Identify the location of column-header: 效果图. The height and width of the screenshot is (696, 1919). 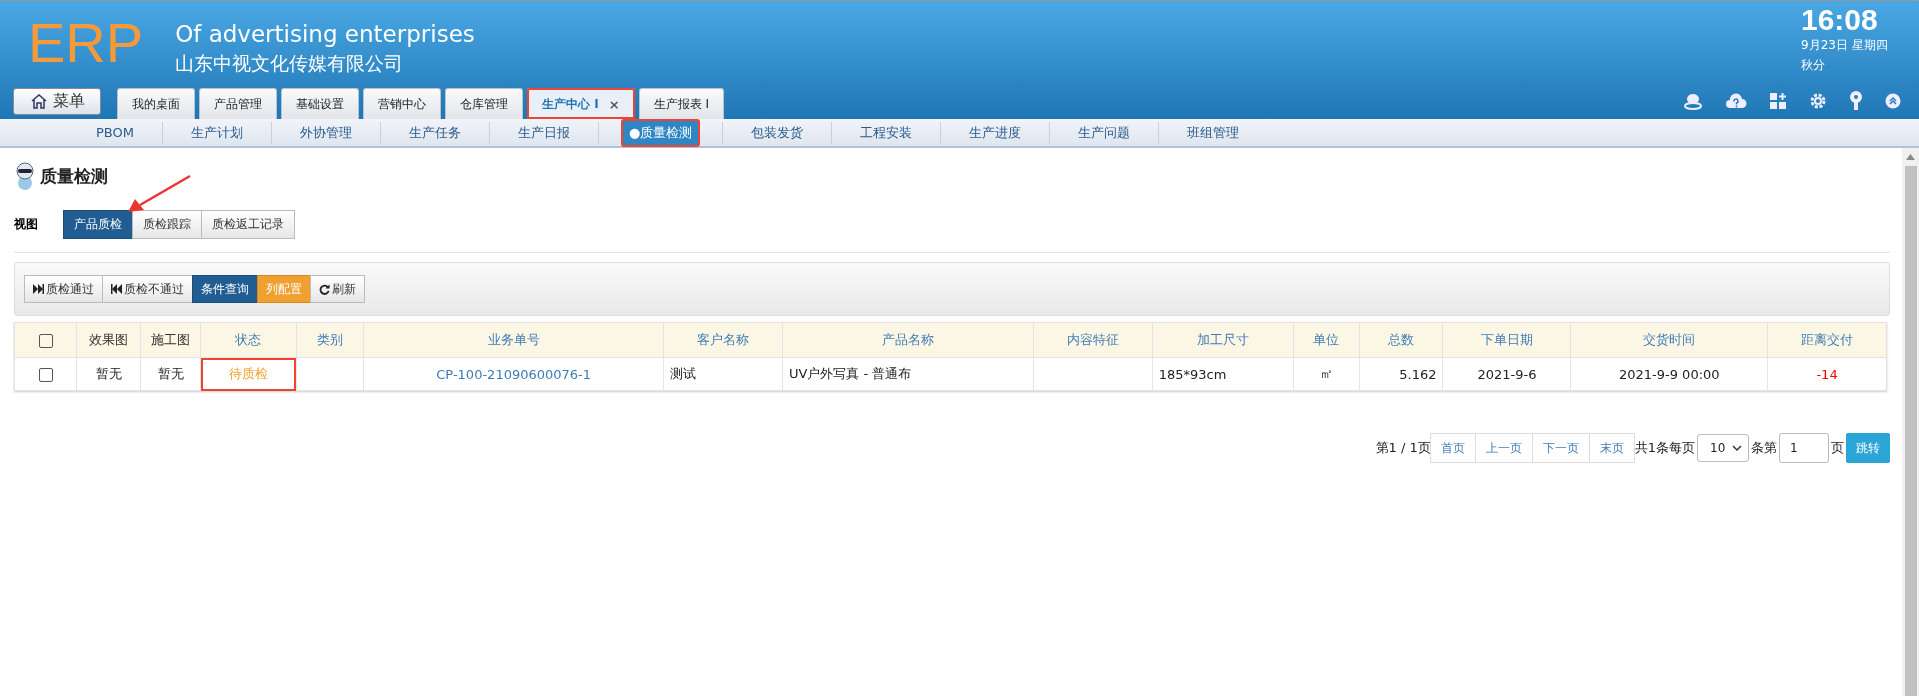
(108, 340).